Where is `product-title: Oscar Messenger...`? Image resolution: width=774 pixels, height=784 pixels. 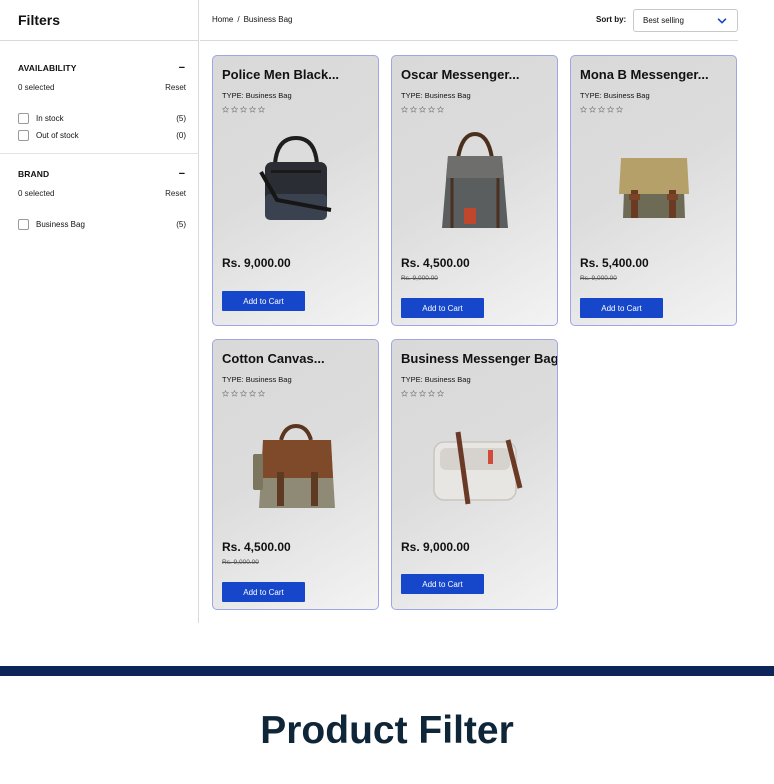
product-title: Oscar Messenger... is located at coordinates (460, 74).